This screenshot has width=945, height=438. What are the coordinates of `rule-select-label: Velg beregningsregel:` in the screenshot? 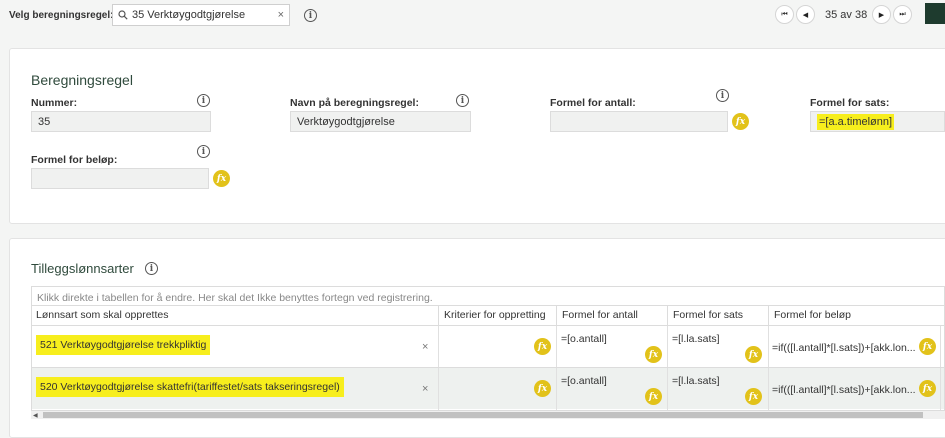 It's located at (61, 15).